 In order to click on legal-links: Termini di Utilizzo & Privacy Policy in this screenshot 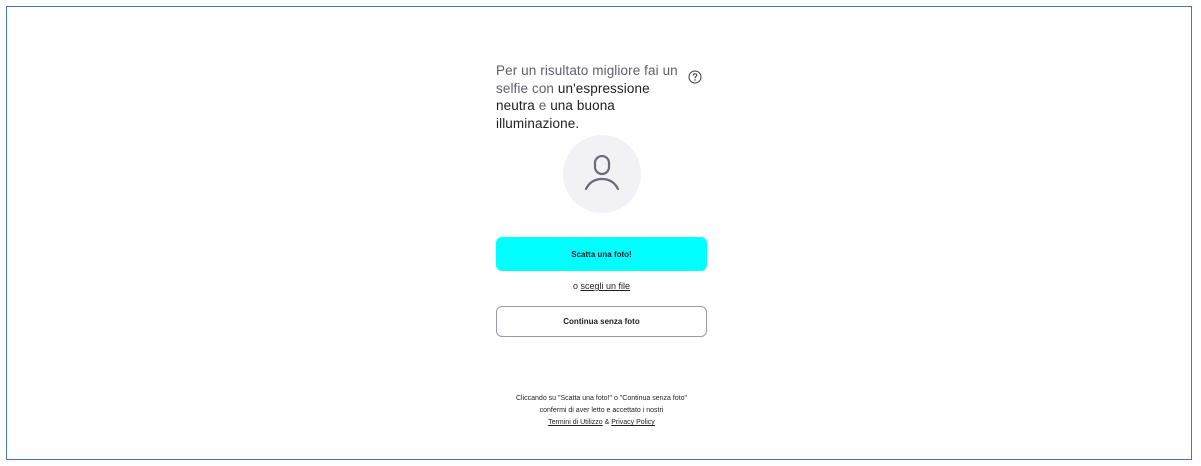, I will do `click(601, 423)`.